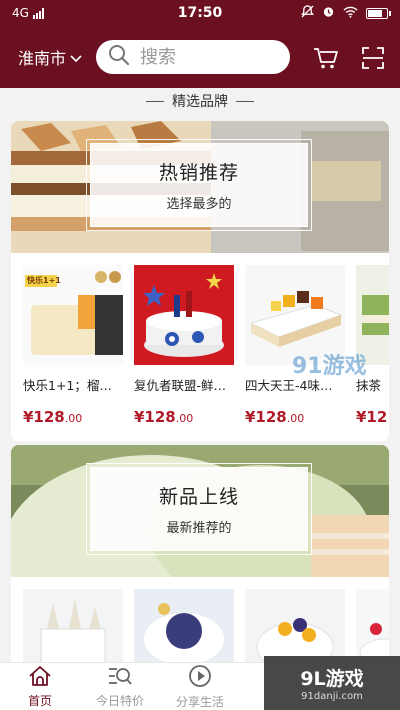 The image size is (400, 710). Describe the element at coordinates (40, 677) in the screenshot. I see `home-icon` at that location.